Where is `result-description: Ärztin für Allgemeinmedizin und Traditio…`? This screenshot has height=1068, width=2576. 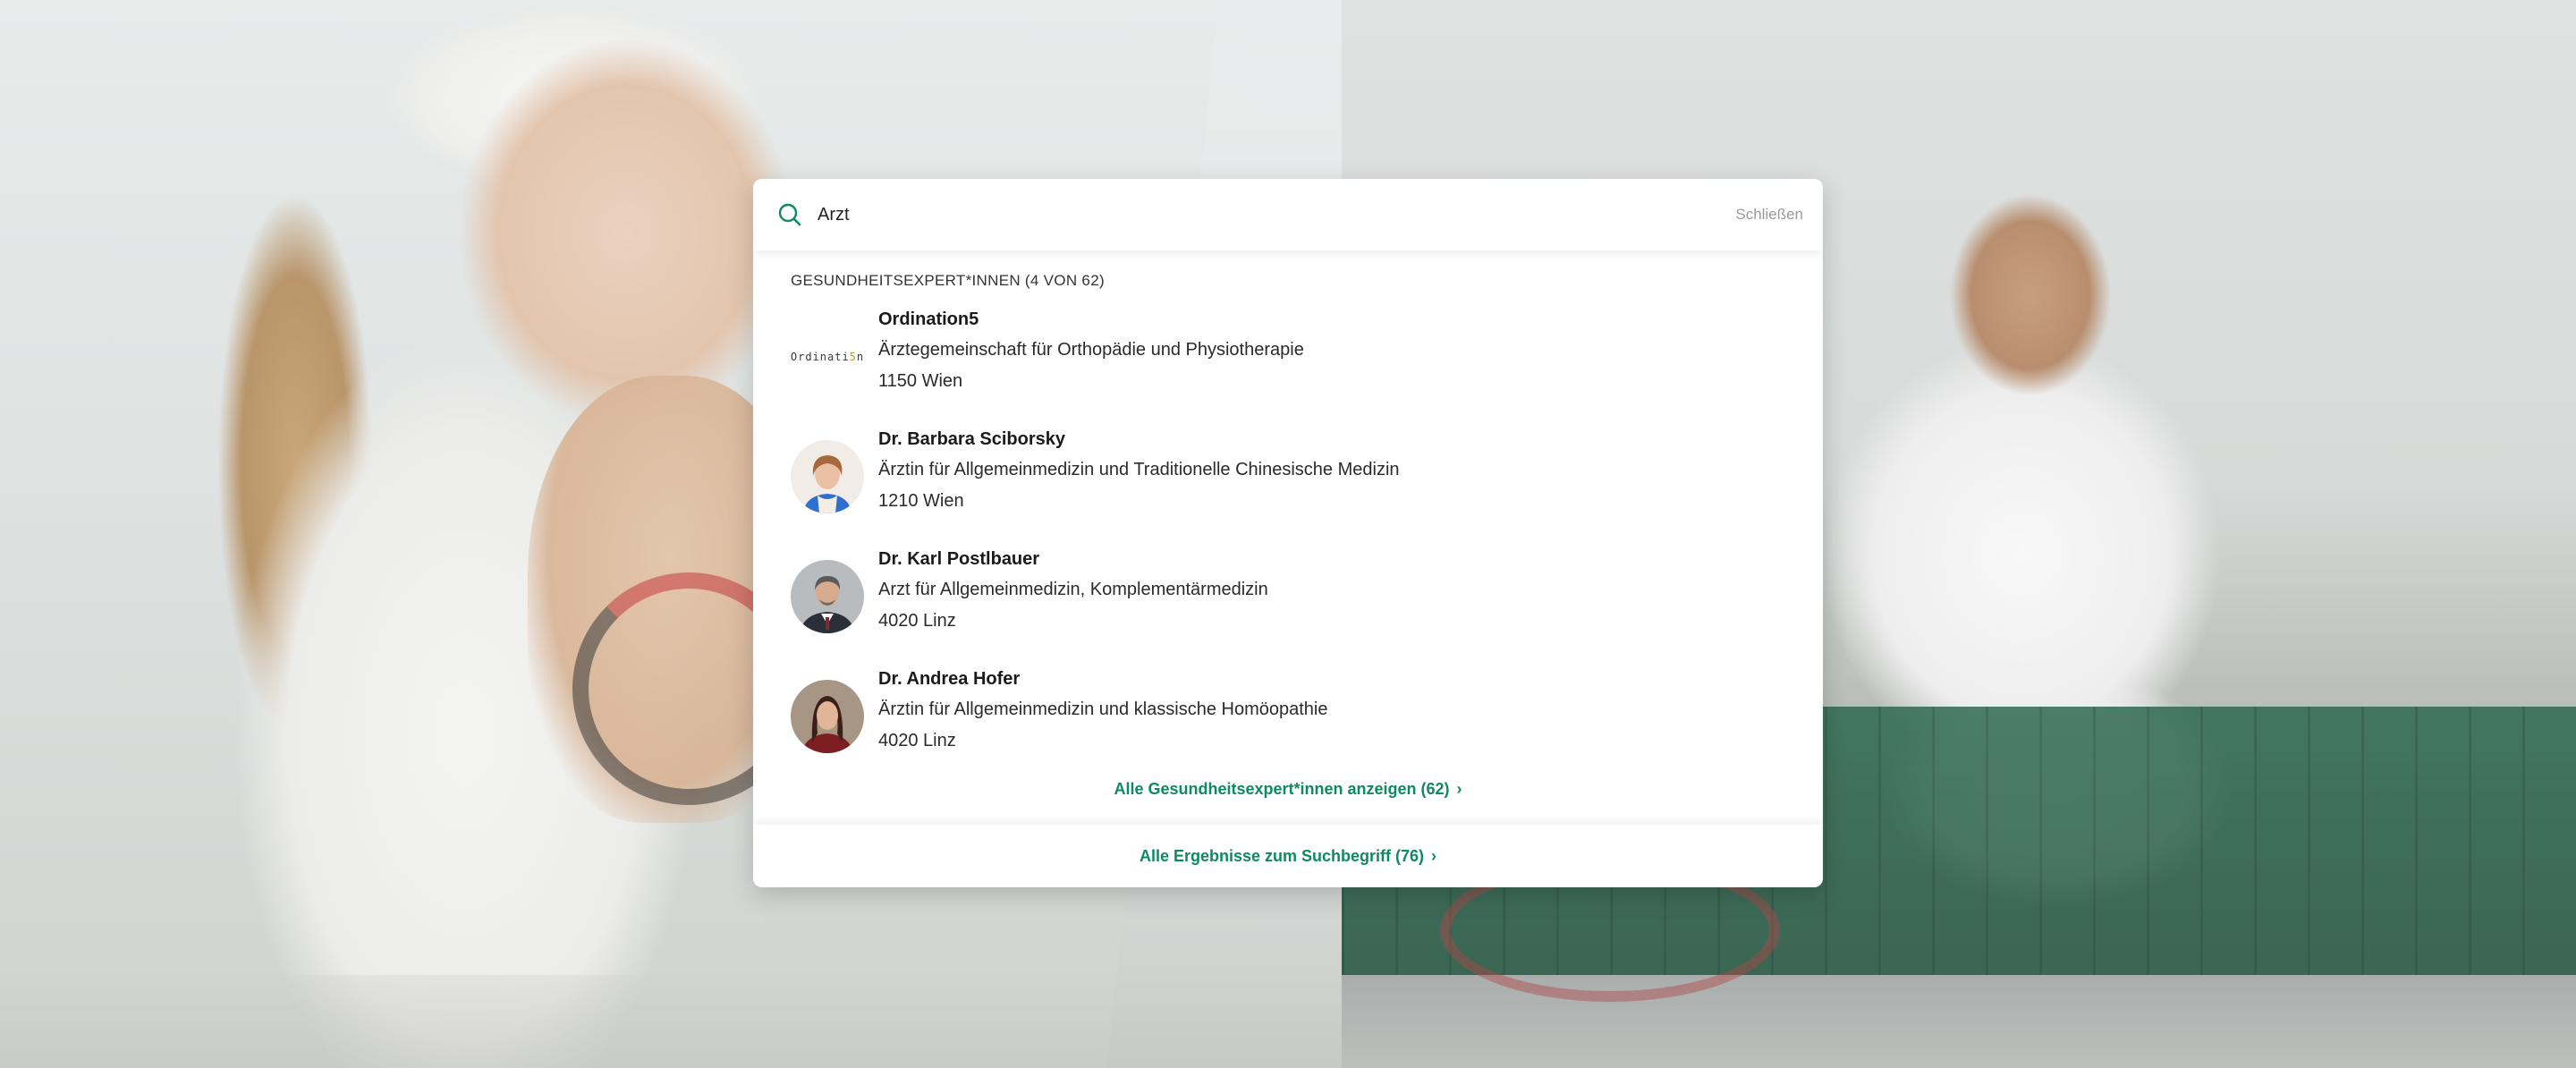 result-description: Ärztin für Allgemeinmedizin und Traditio… is located at coordinates (1139, 469).